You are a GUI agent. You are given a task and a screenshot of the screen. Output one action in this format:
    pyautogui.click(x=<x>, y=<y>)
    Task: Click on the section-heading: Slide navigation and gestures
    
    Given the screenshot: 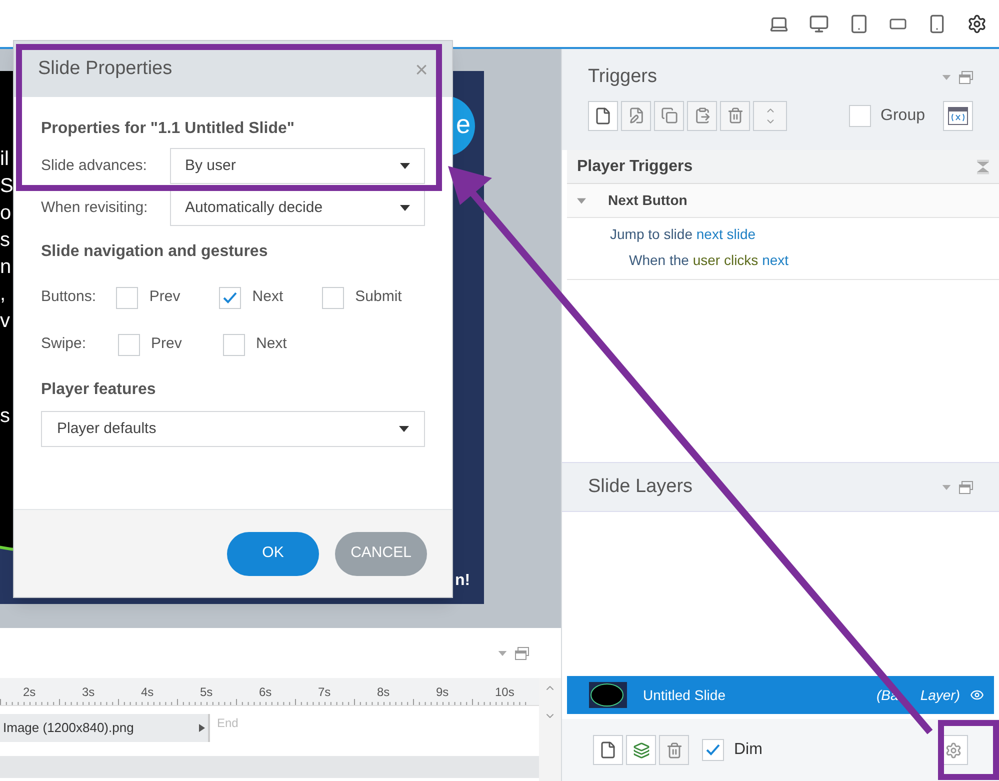 What is the action you would take?
    pyautogui.click(x=155, y=252)
    